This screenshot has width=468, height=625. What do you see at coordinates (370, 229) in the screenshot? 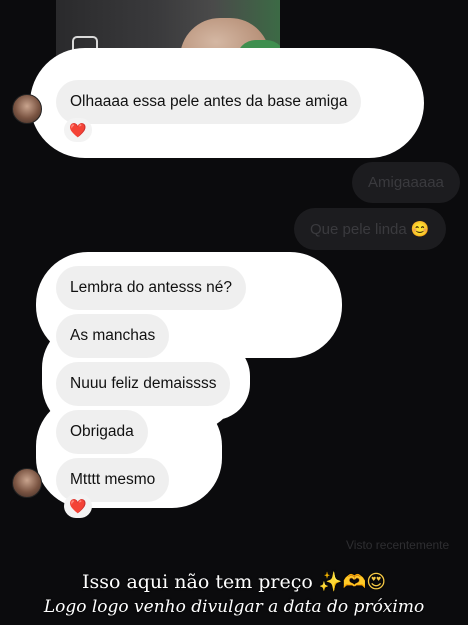
I see `message-bubble-outgoing: Que pele linda 😊` at bounding box center [370, 229].